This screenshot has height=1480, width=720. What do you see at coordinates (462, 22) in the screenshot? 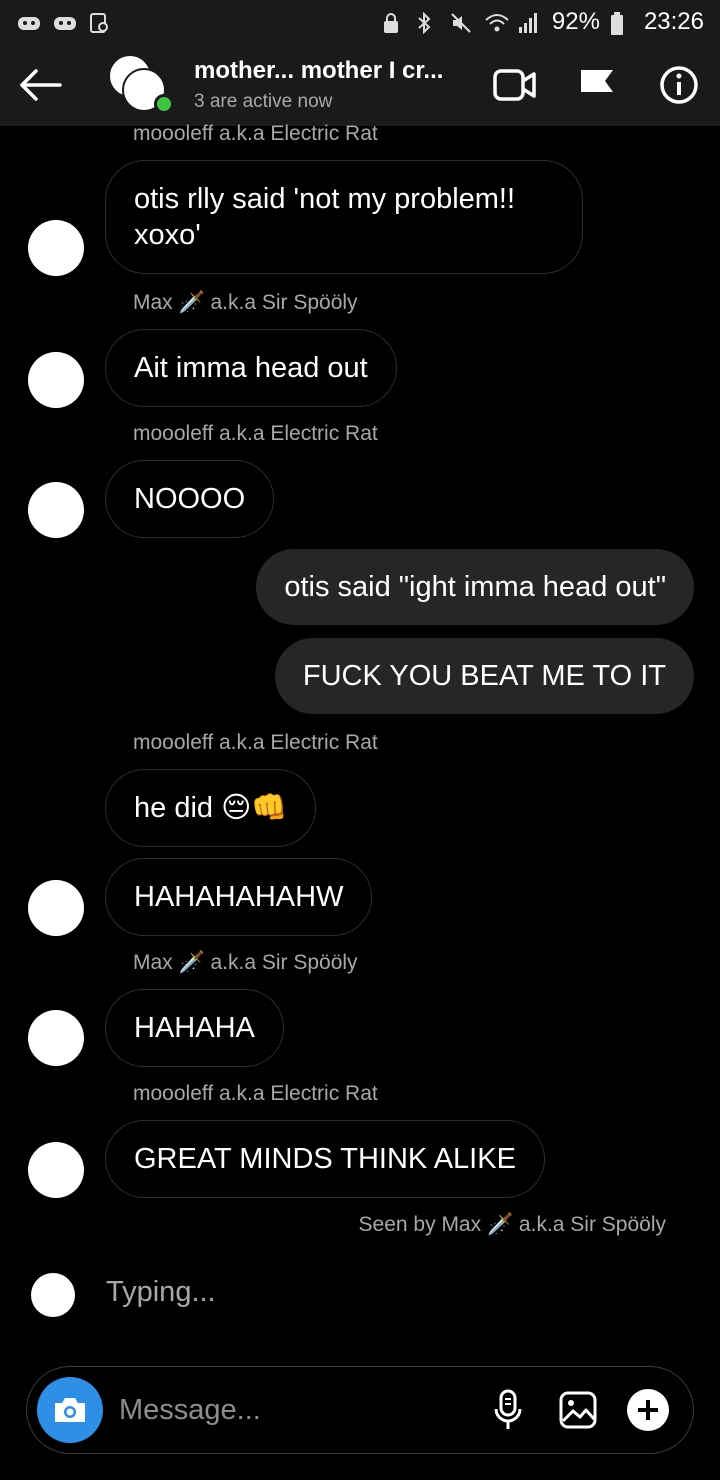
I see `mute-icon` at bounding box center [462, 22].